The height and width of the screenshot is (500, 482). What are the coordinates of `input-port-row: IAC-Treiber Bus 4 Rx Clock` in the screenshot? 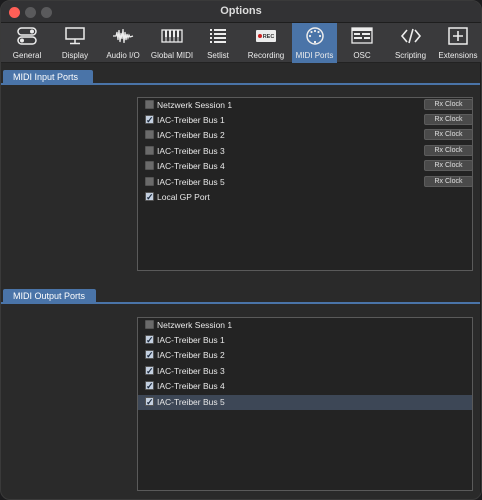 It's located at (305, 166).